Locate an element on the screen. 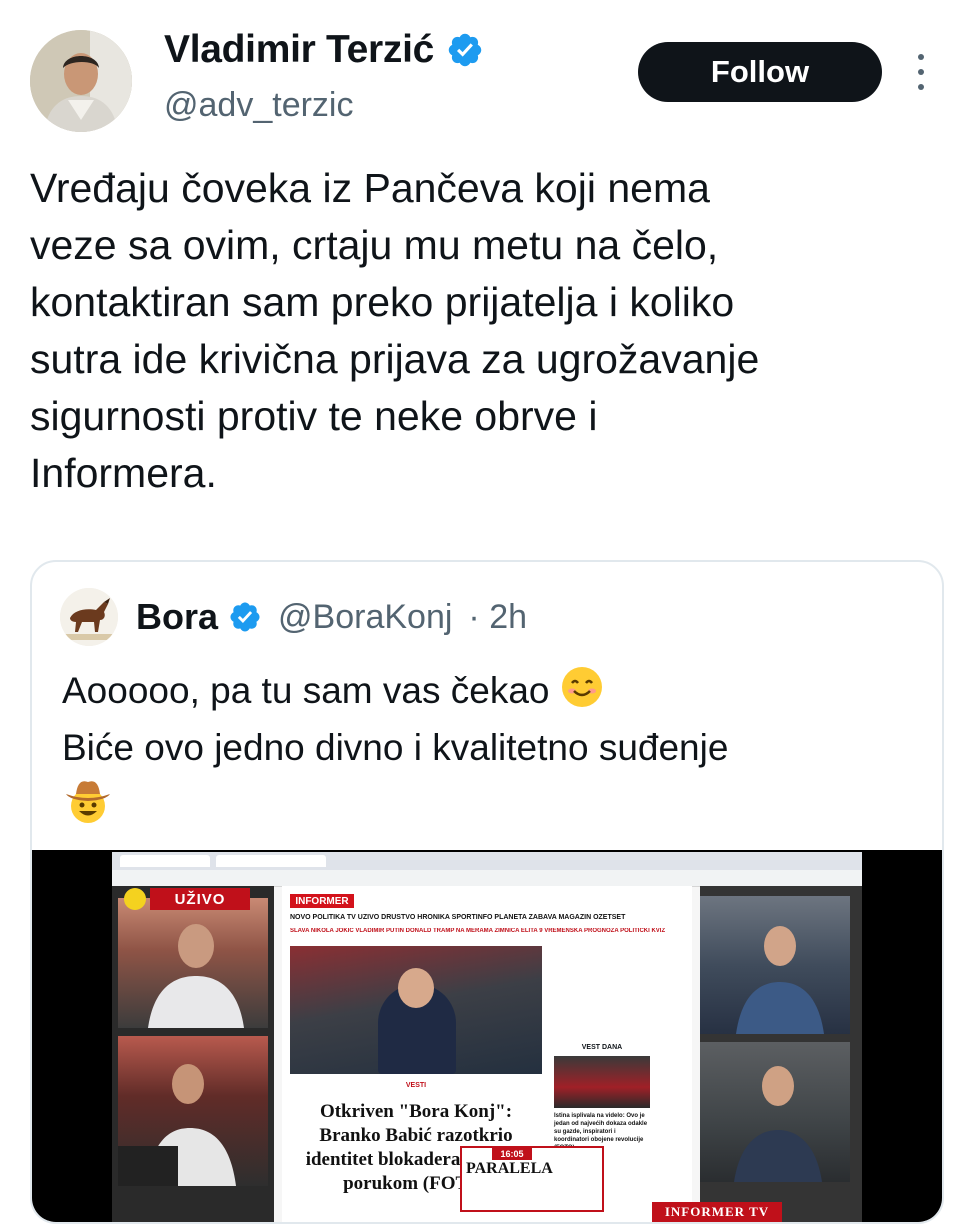  tweet-header: Vladimir Terzić @adv_terzic Follow is located at coordinates (486, 75).